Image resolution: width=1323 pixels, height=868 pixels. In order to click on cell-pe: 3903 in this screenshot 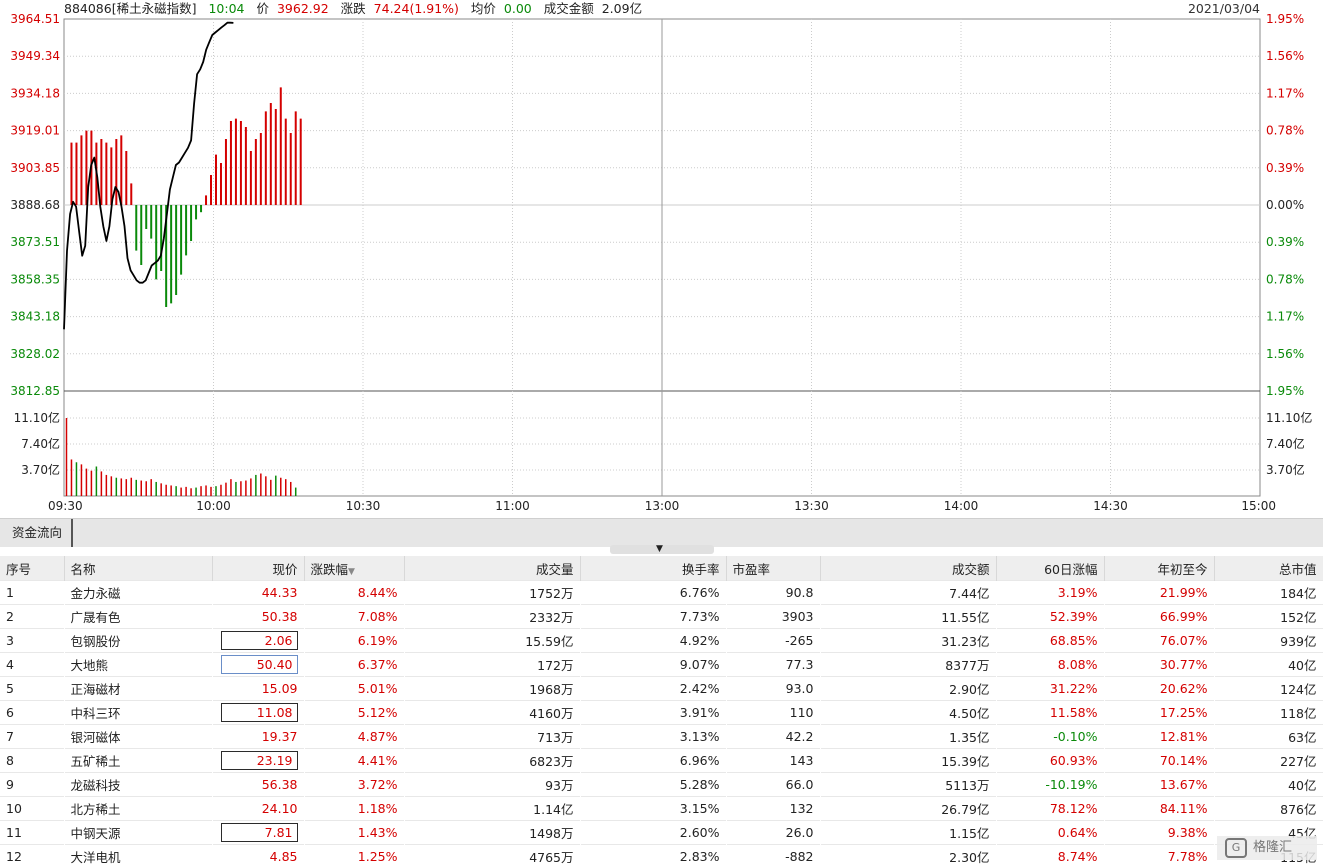, I will do `click(773, 617)`.